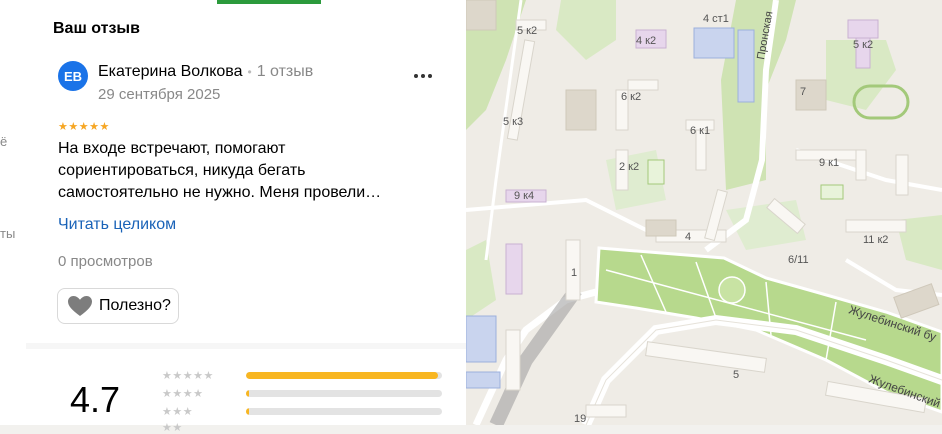 The height and width of the screenshot is (434, 942). I want to click on map-building-label: 4 ст1, so click(716, 19).